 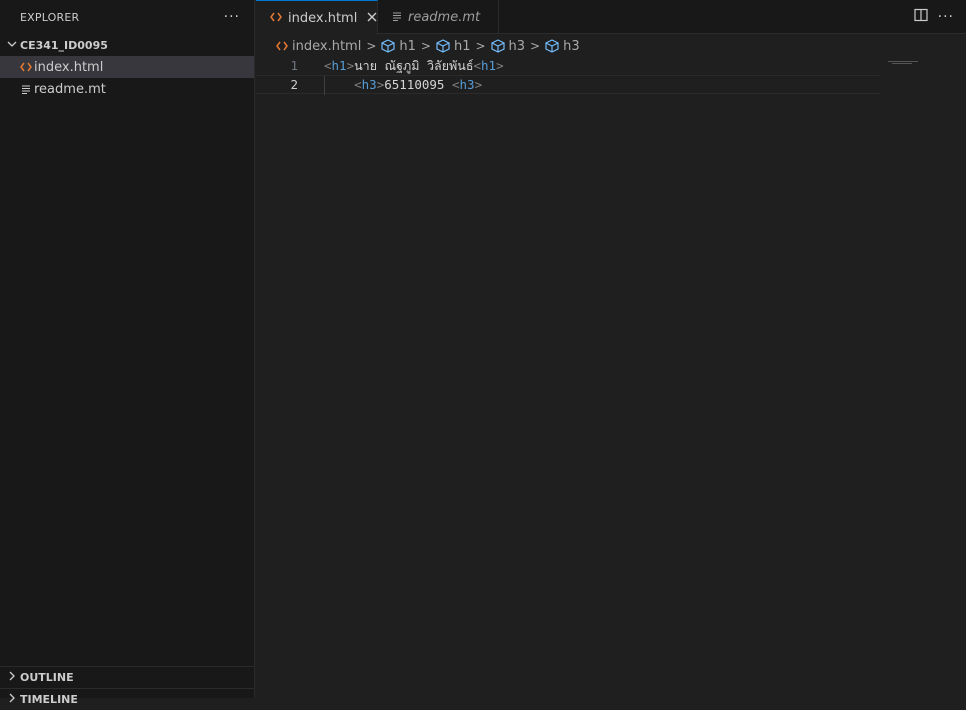 What do you see at coordinates (327, 46) in the screenshot?
I see `breadcrumb-label: index.html` at bounding box center [327, 46].